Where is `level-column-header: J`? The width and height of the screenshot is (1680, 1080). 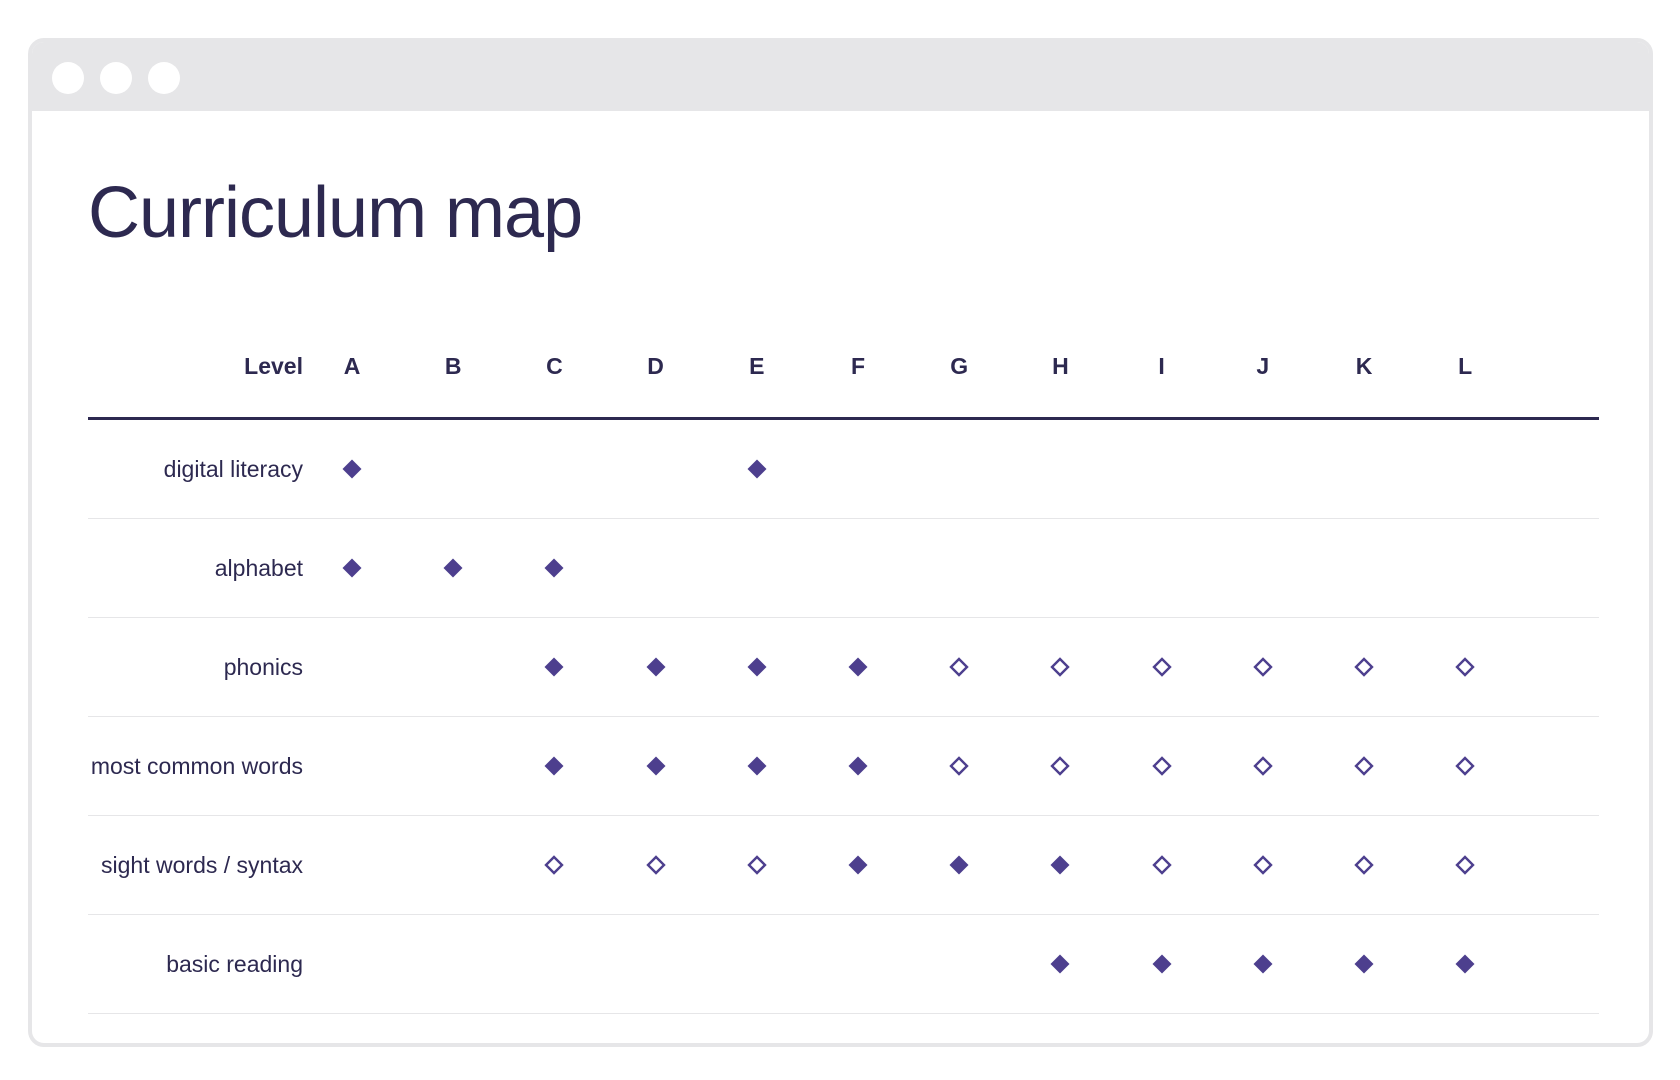 level-column-header: J is located at coordinates (1263, 366).